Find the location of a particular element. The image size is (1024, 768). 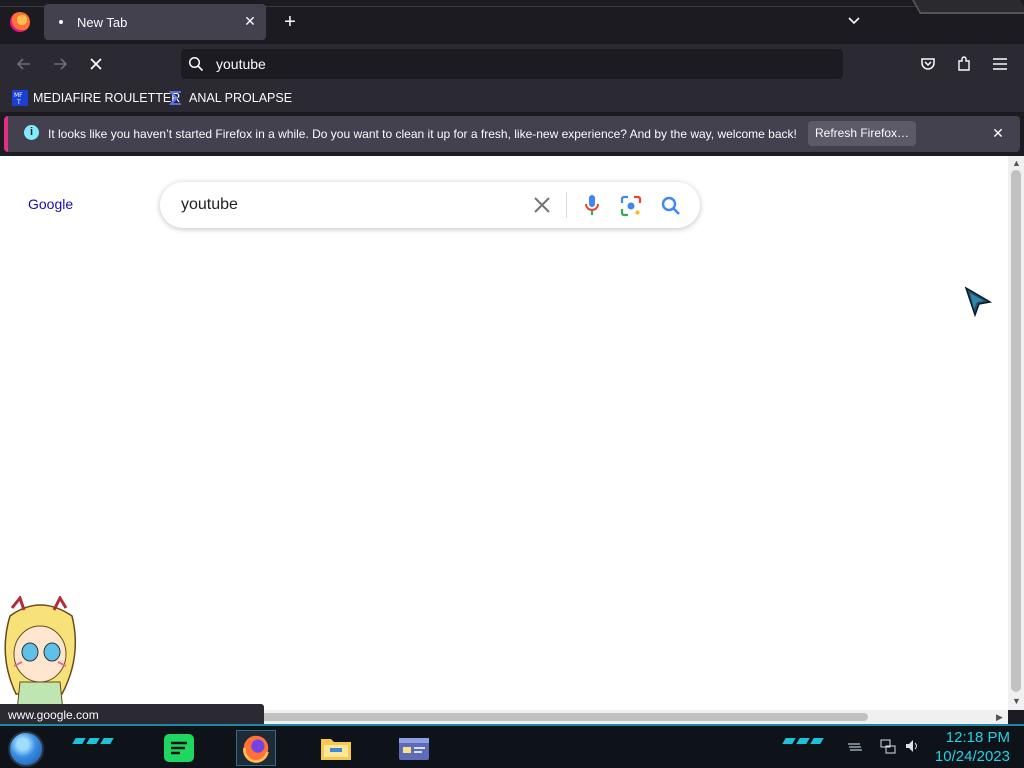

search-box-divider is located at coordinates (566, 205).